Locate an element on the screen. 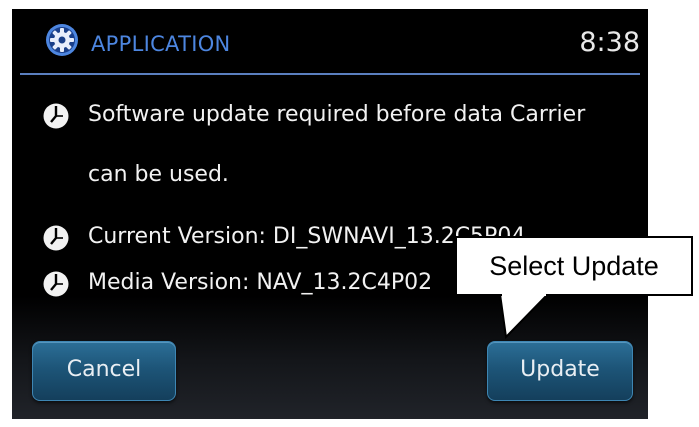  callout-box: Select Update is located at coordinates (574, 266).